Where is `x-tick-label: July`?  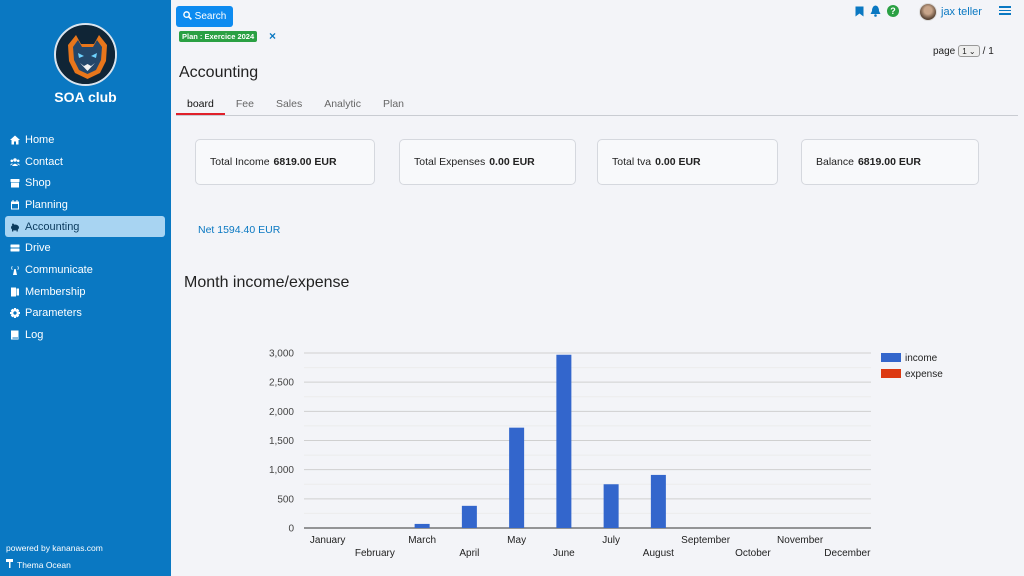 x-tick-label: July is located at coordinates (611, 540).